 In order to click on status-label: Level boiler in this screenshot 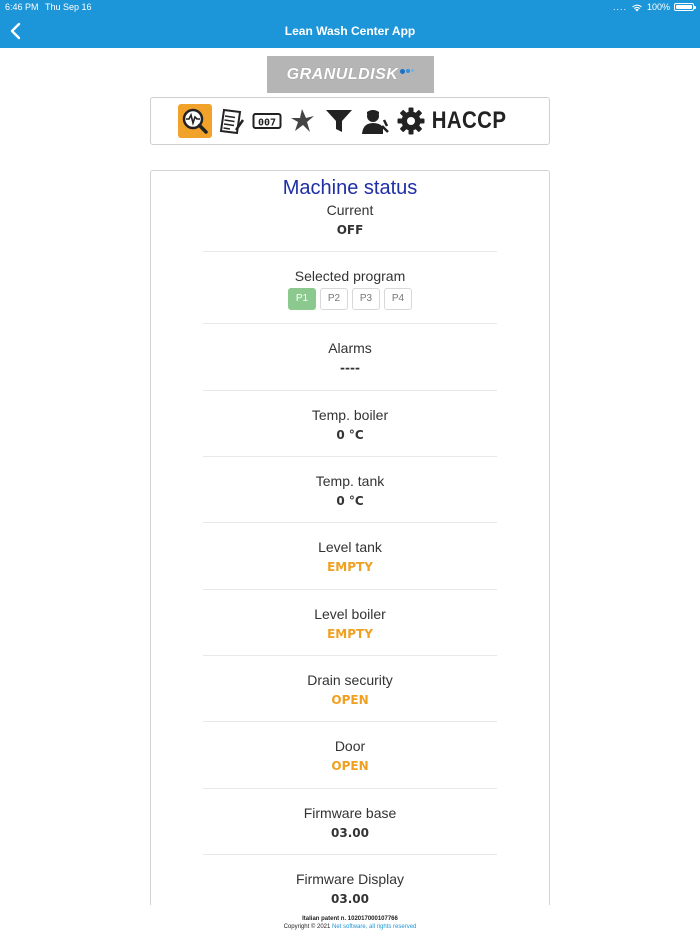, I will do `click(350, 614)`.